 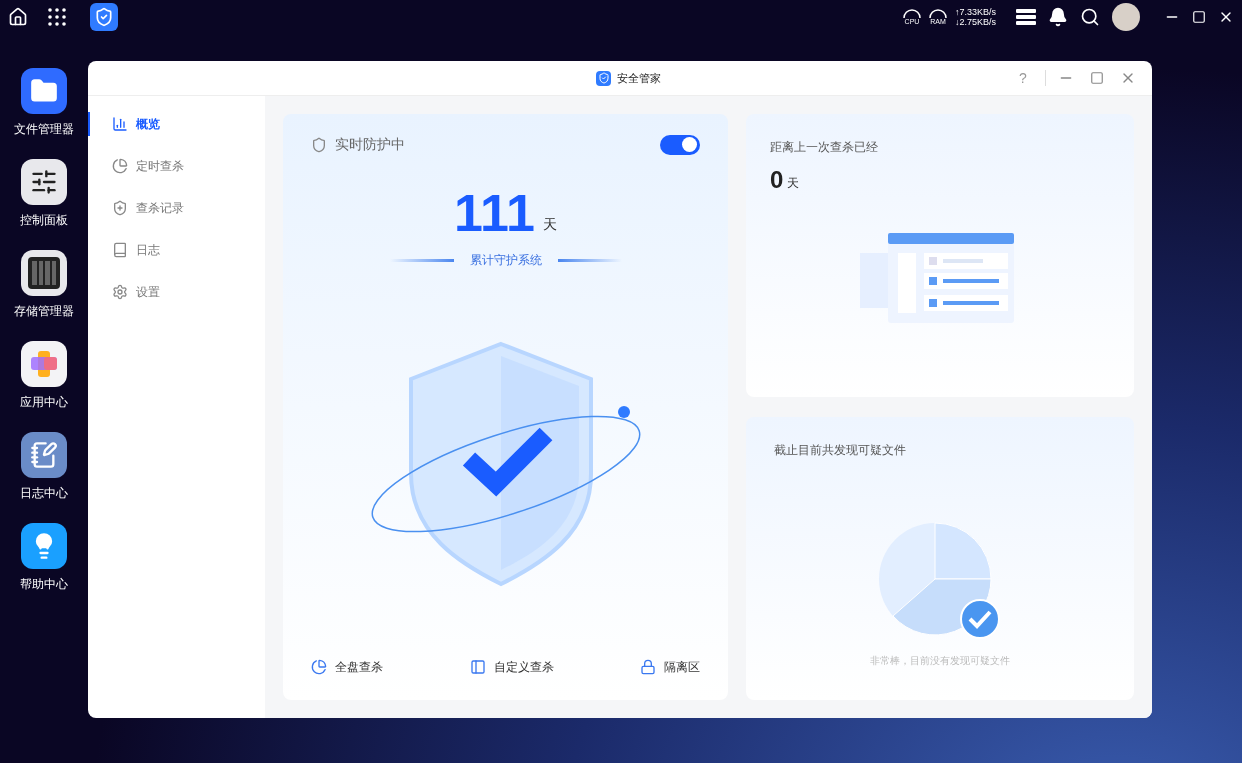 I want to click on folder-app-icon, so click(x=44, y=91).